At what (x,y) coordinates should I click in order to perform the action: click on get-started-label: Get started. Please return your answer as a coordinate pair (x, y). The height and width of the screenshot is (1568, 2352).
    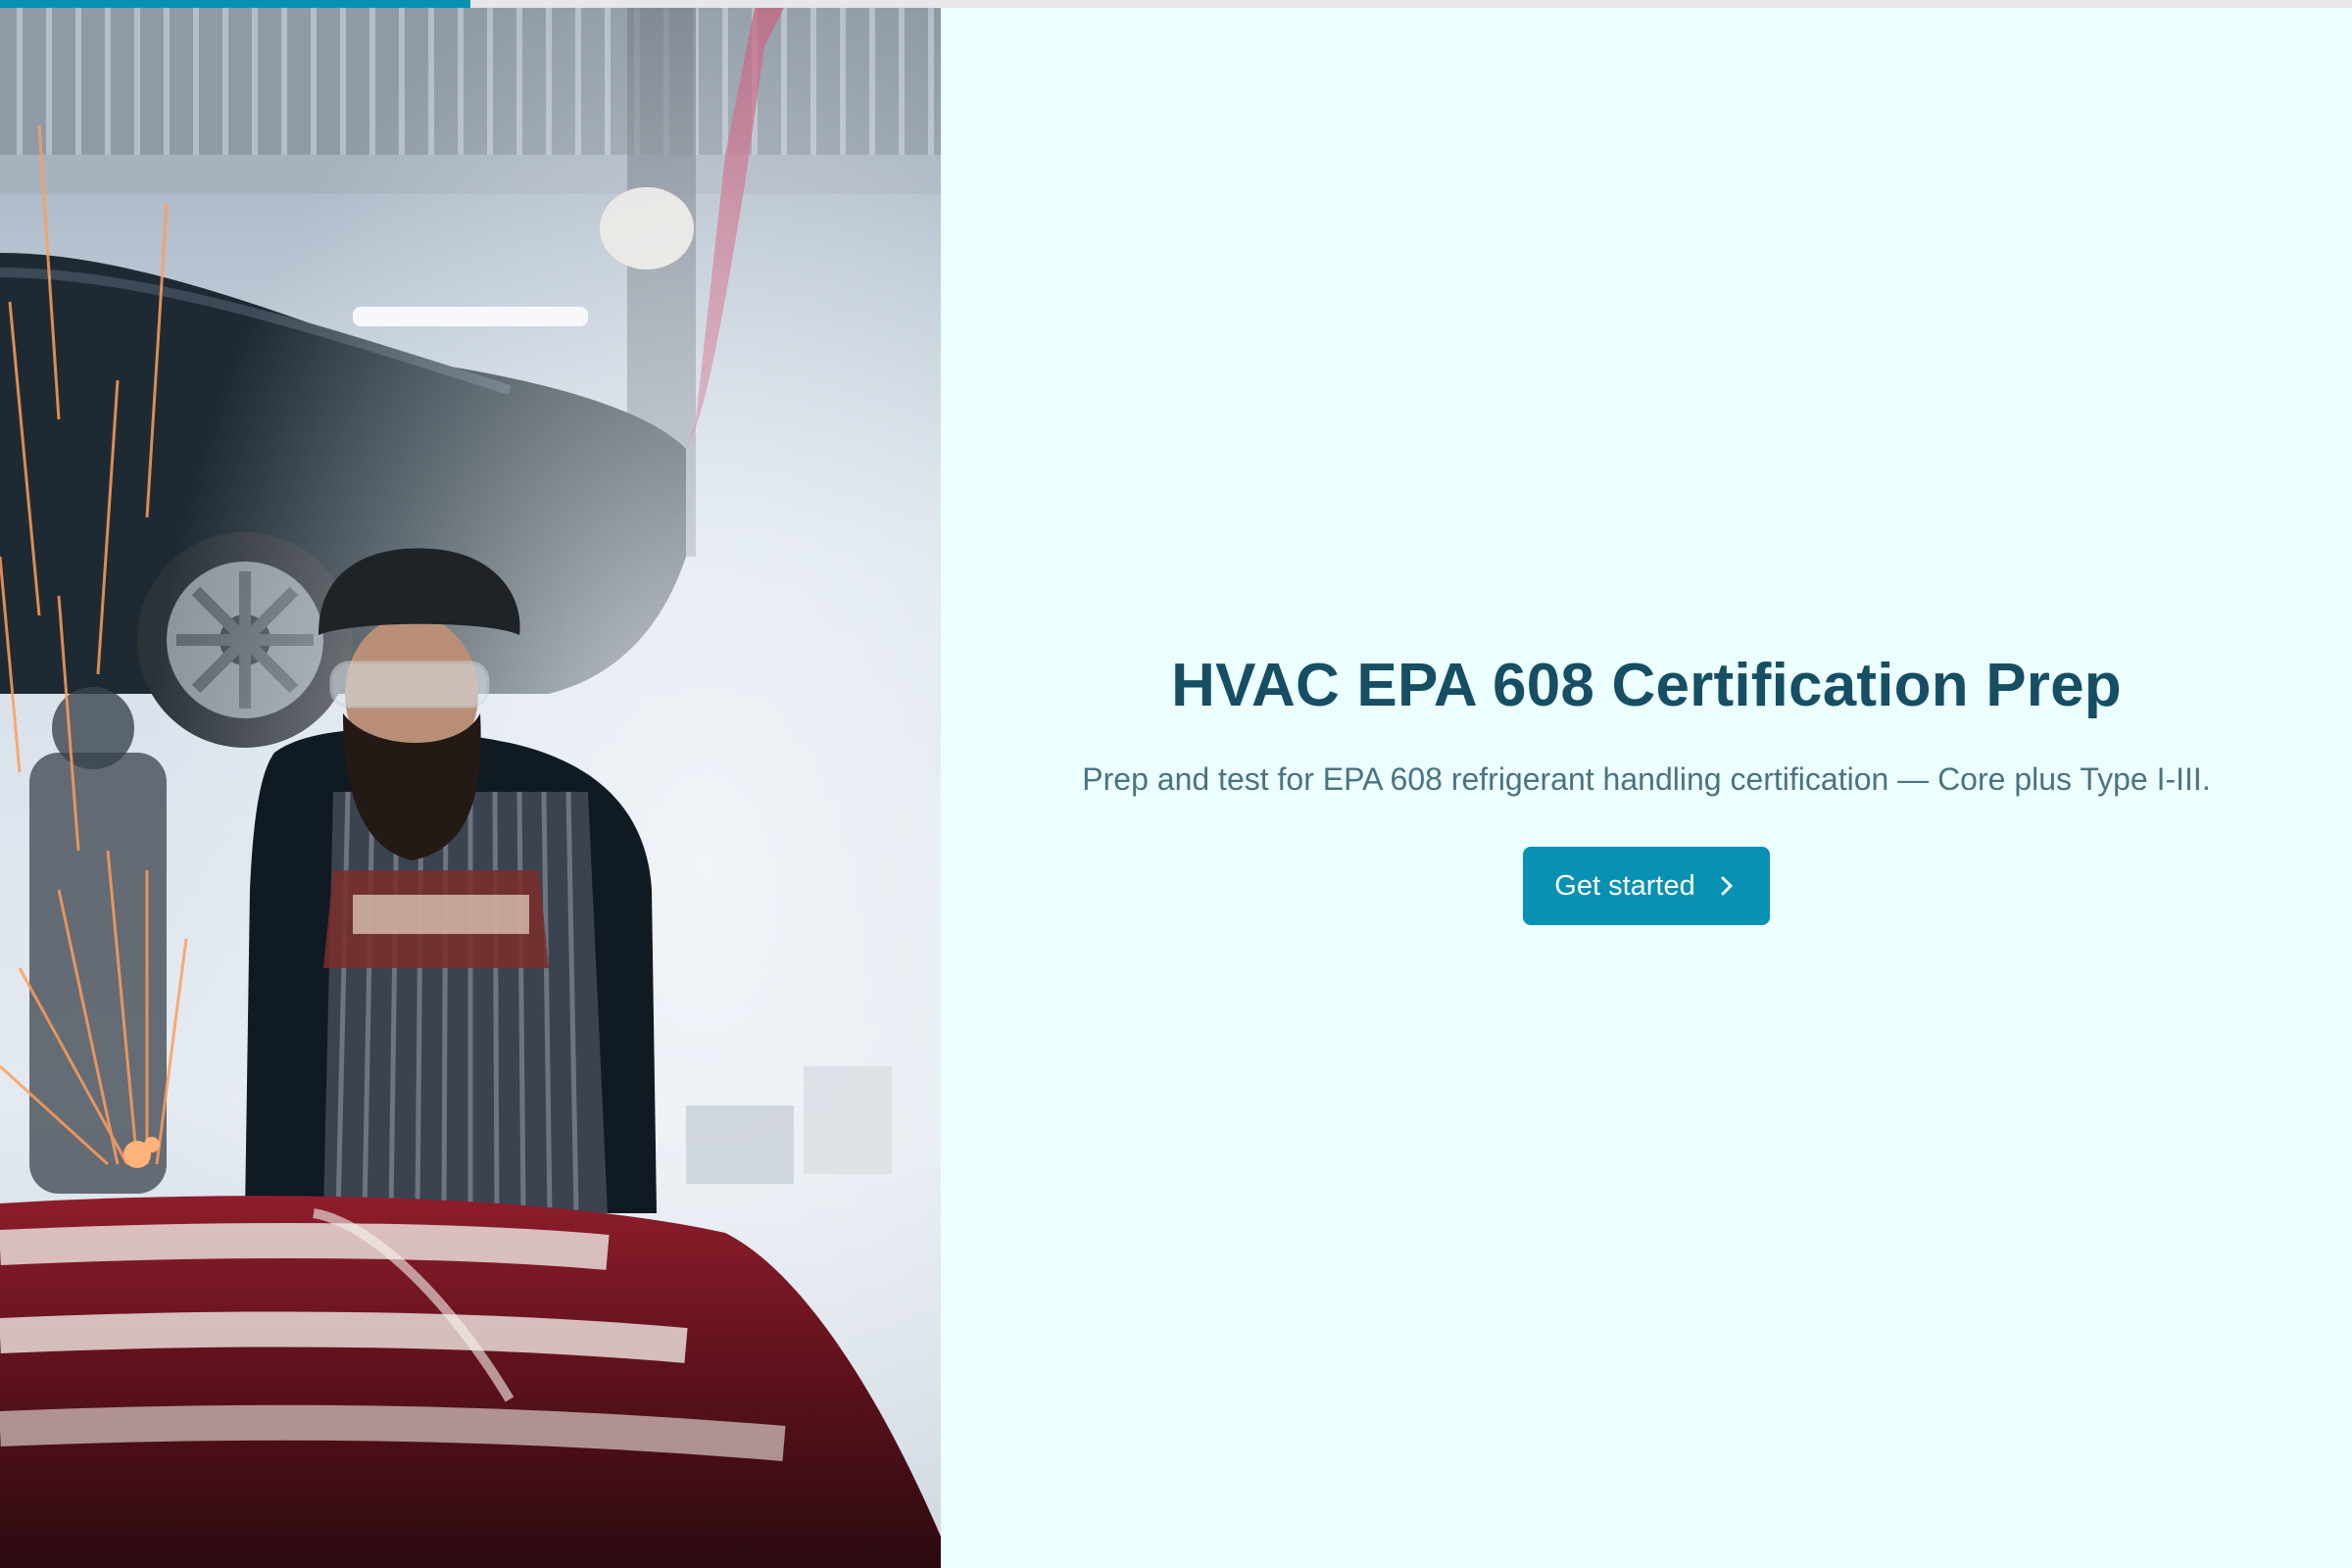
    Looking at the image, I should click on (1624, 885).